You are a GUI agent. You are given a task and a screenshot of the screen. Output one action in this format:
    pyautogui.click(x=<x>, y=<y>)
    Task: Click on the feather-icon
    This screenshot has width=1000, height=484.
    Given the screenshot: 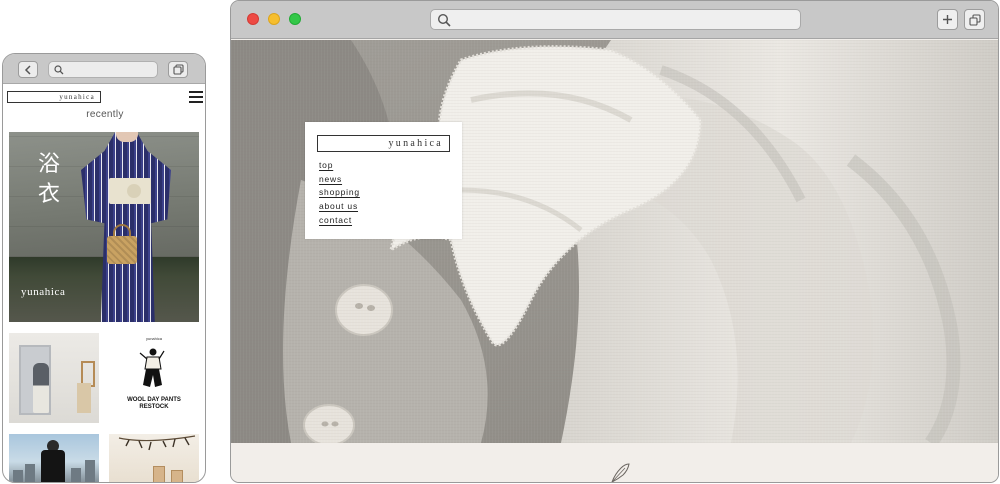 What is the action you would take?
    pyautogui.click(x=620, y=472)
    